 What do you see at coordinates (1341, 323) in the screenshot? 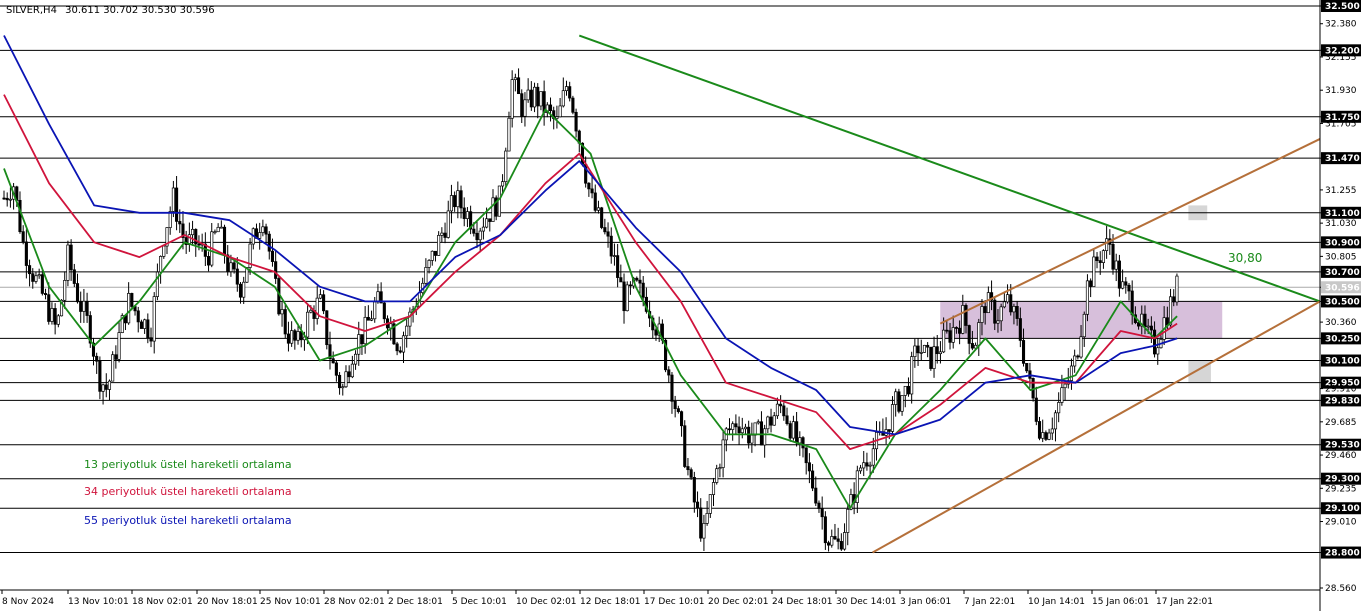
I see `y-tick-label: 30.360` at bounding box center [1341, 323].